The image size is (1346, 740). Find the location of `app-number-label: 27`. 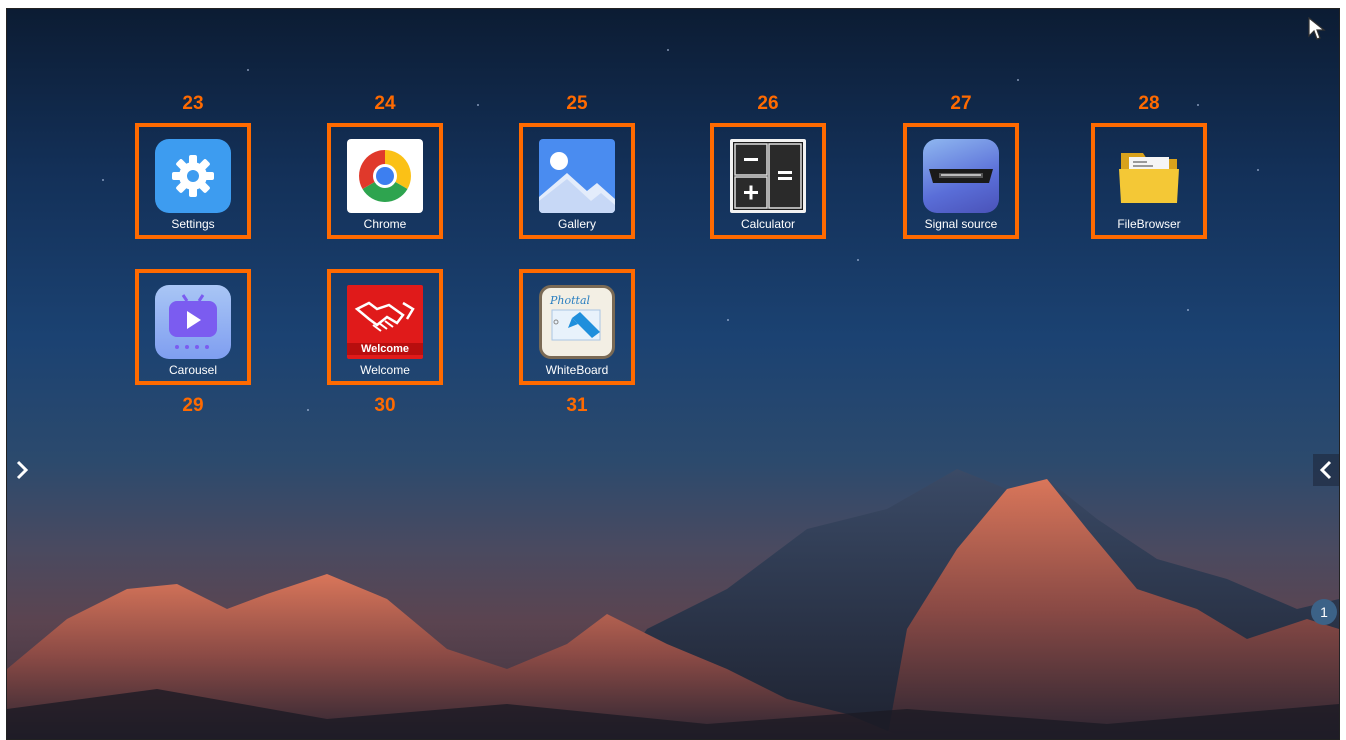

app-number-label: 27 is located at coordinates (961, 103).